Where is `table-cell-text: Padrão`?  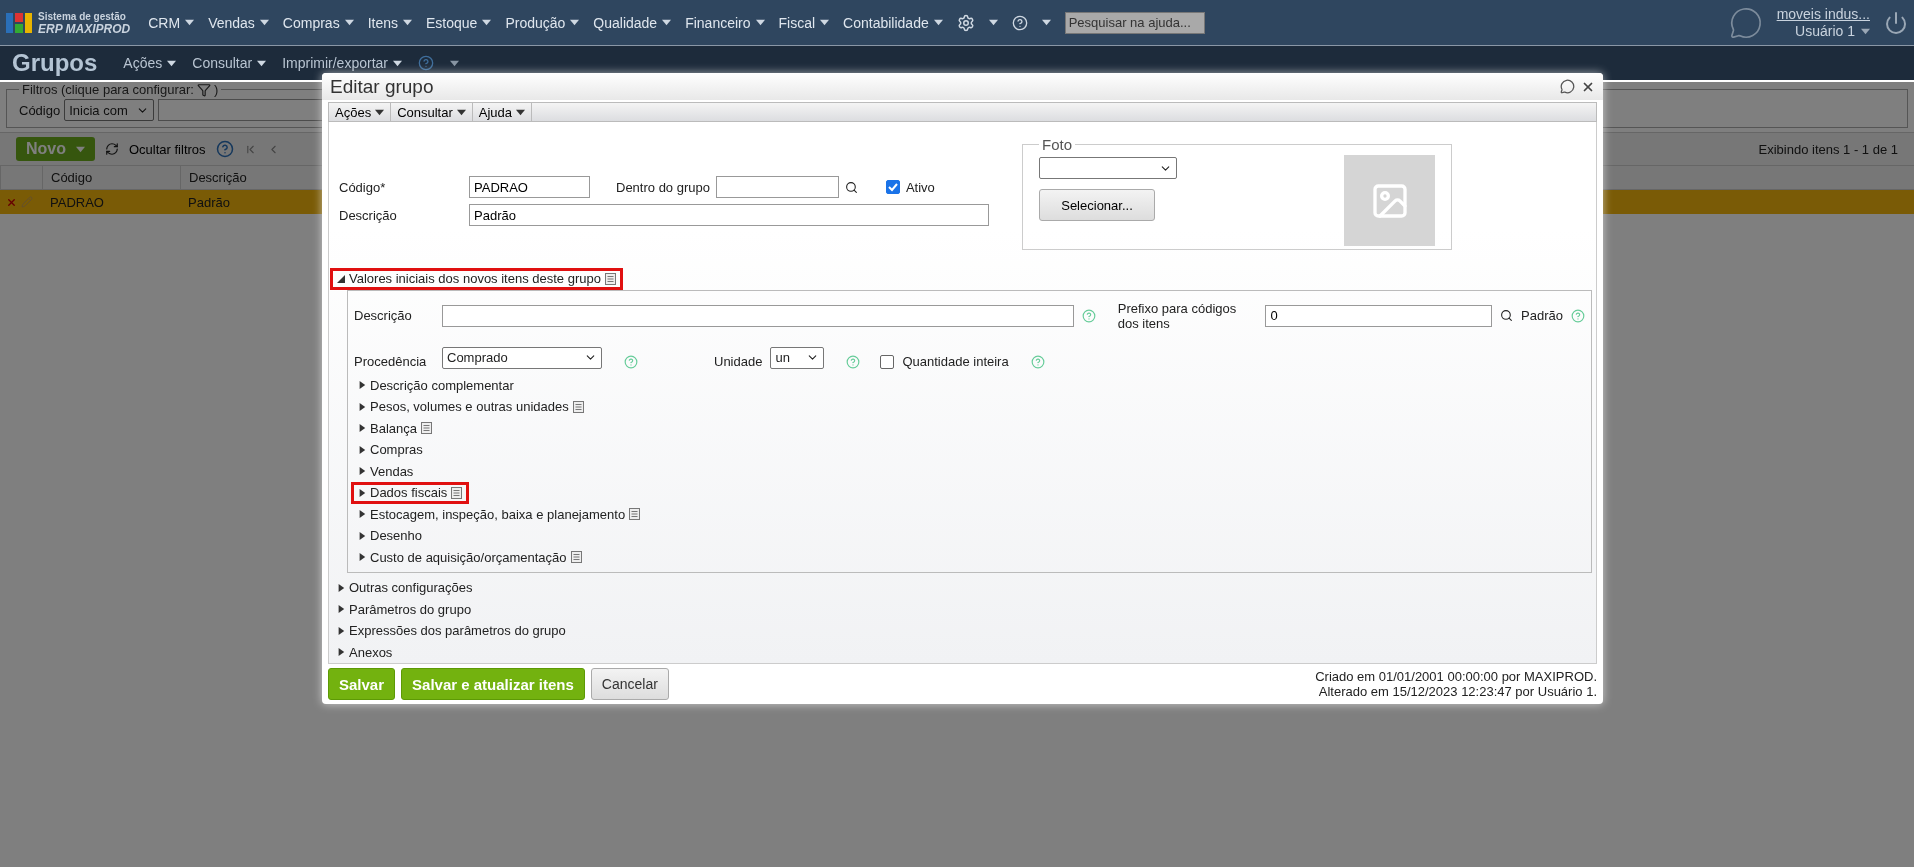
table-cell-text: Padrão is located at coordinates (208, 202).